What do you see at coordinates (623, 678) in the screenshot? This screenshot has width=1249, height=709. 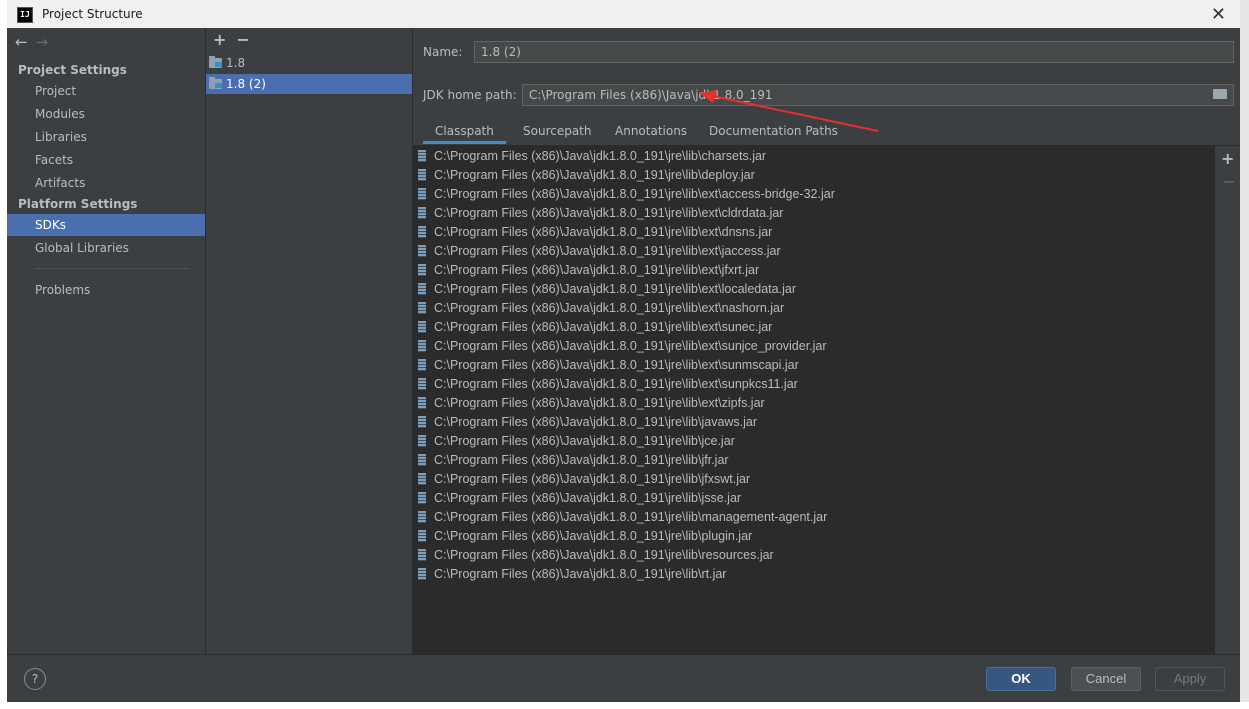 I see `dialog-footer: ? OK Cancel Apply` at bounding box center [623, 678].